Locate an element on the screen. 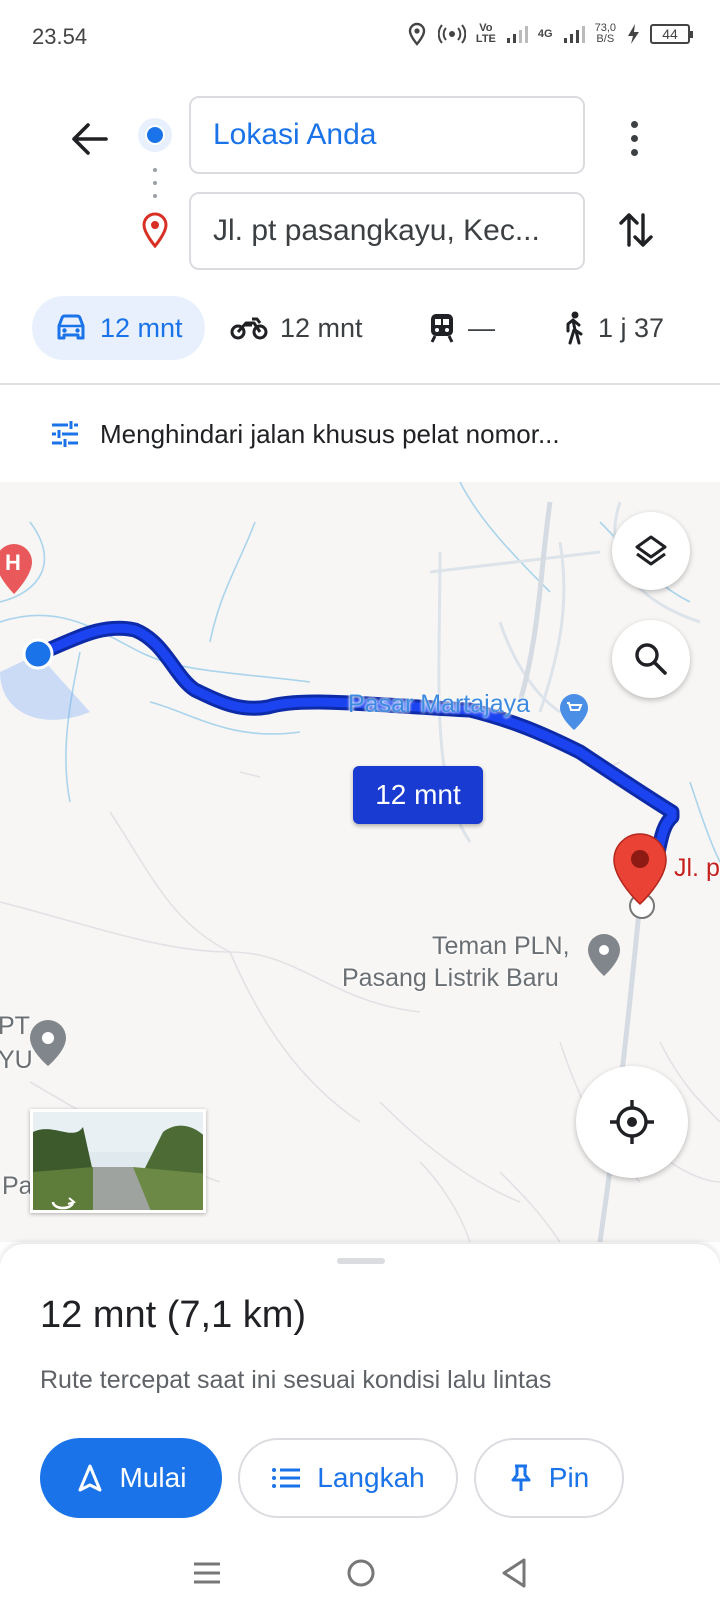  mode-car-label: 12 mnt is located at coordinates (141, 327).